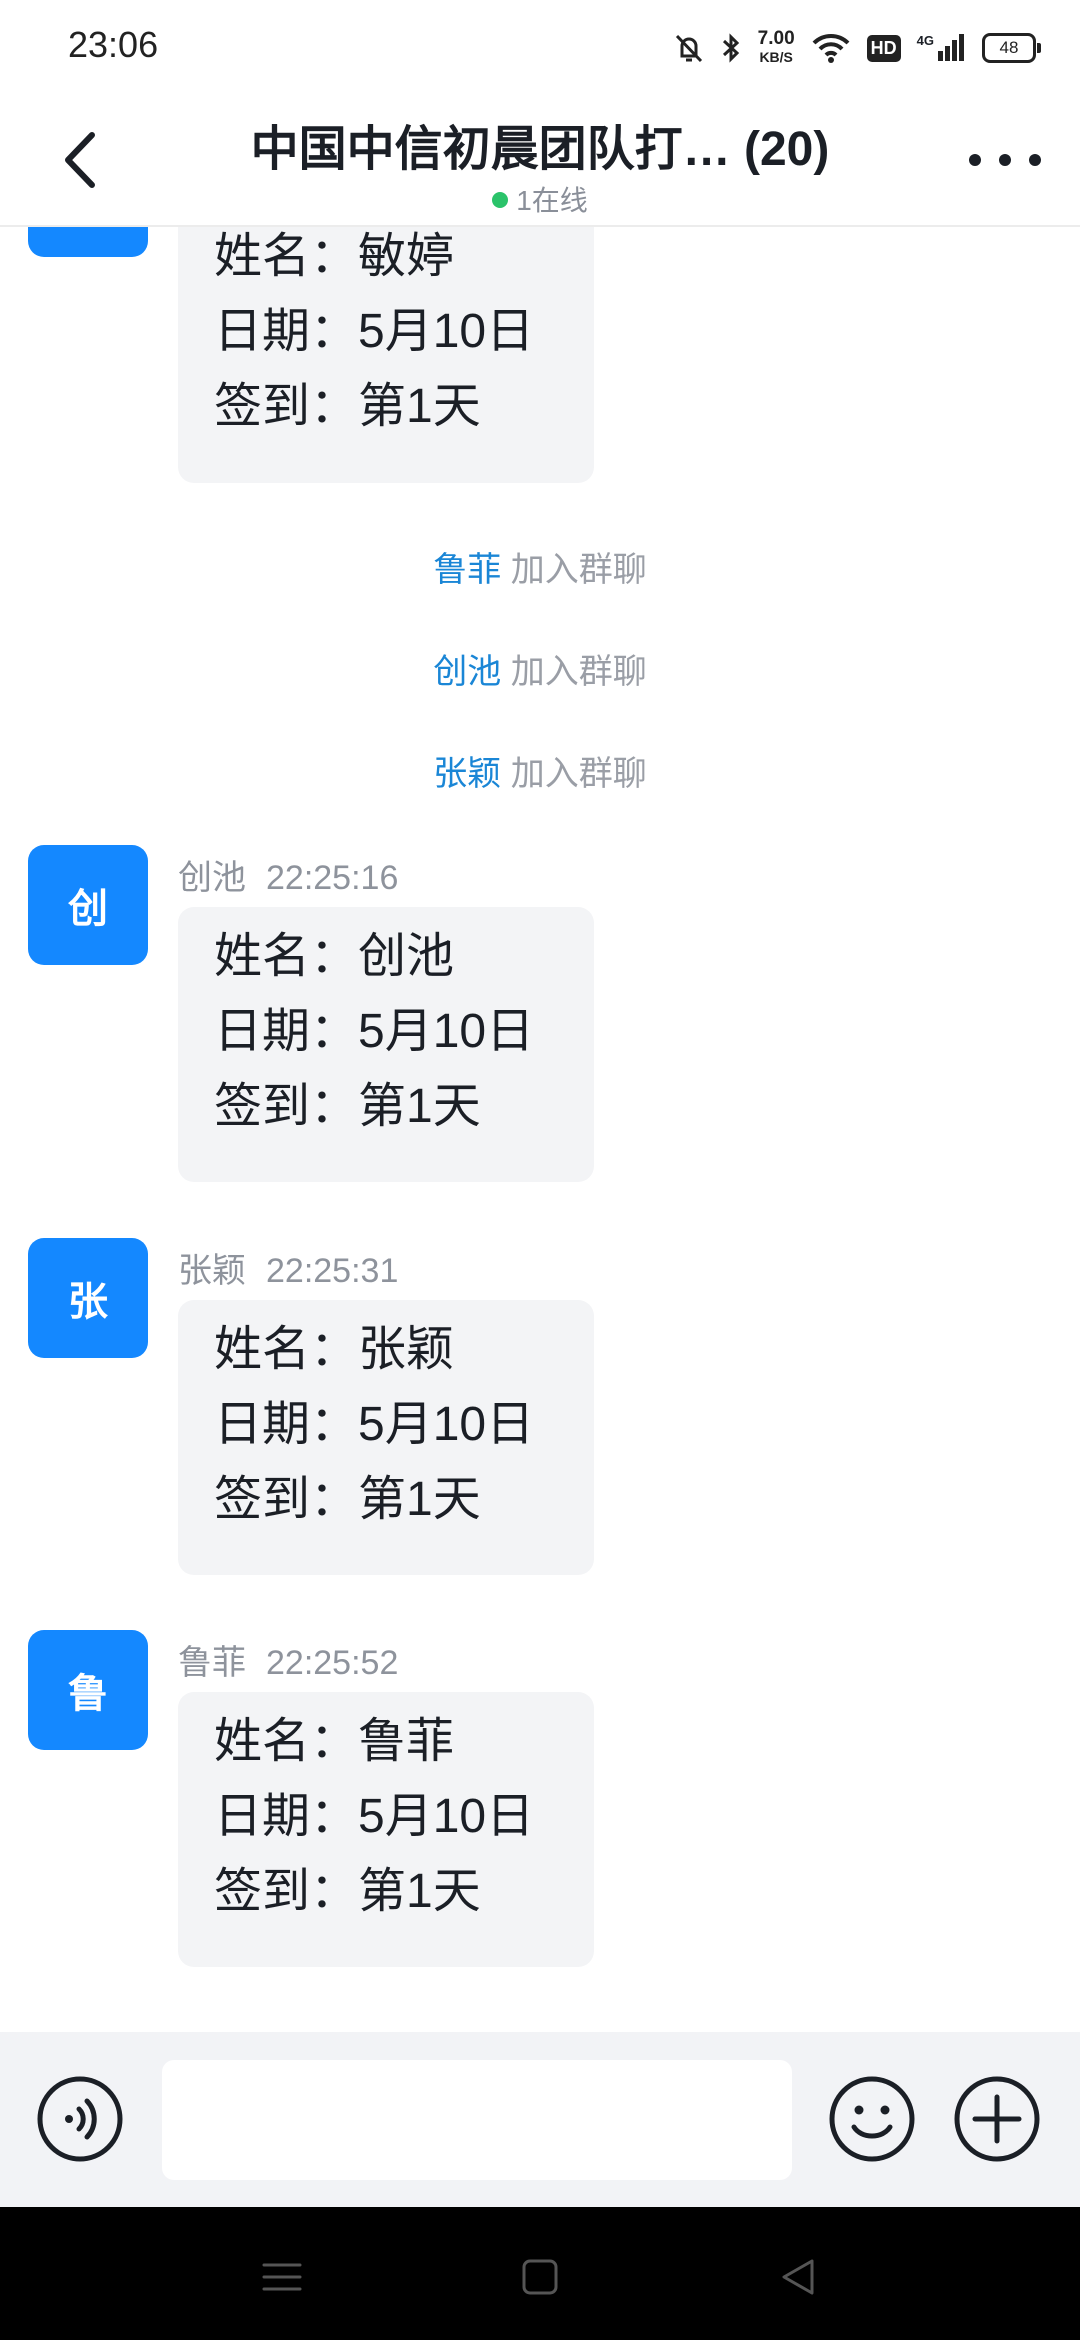 The width and height of the screenshot is (1080, 2340). Describe the element at coordinates (540, 199) in the screenshot. I see `online-status: 1在线` at that location.